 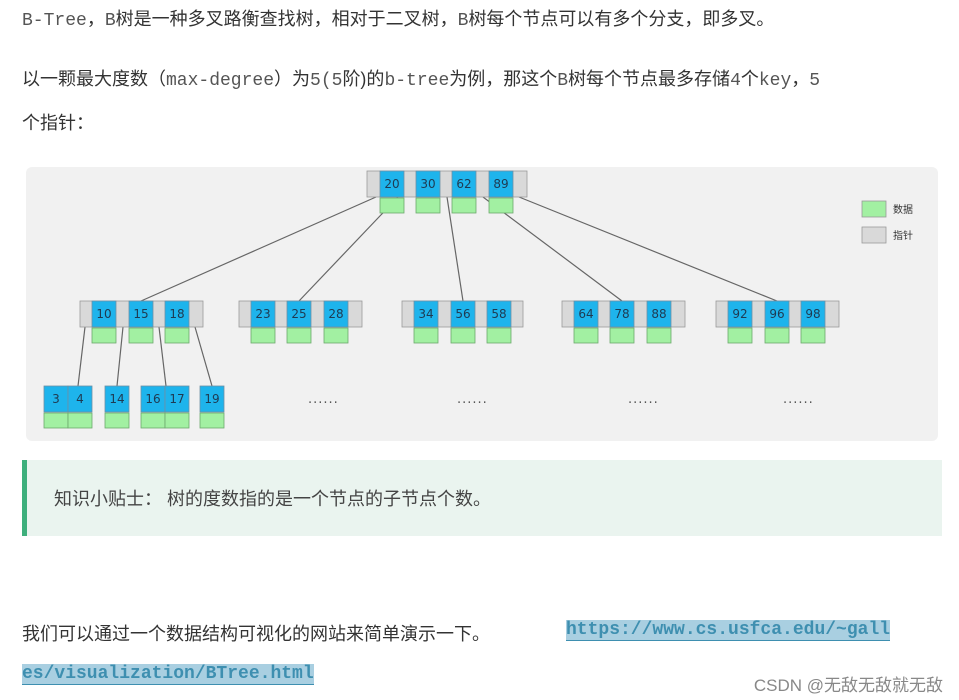 What do you see at coordinates (211, 399) in the screenshot?
I see `key-label: 19` at bounding box center [211, 399].